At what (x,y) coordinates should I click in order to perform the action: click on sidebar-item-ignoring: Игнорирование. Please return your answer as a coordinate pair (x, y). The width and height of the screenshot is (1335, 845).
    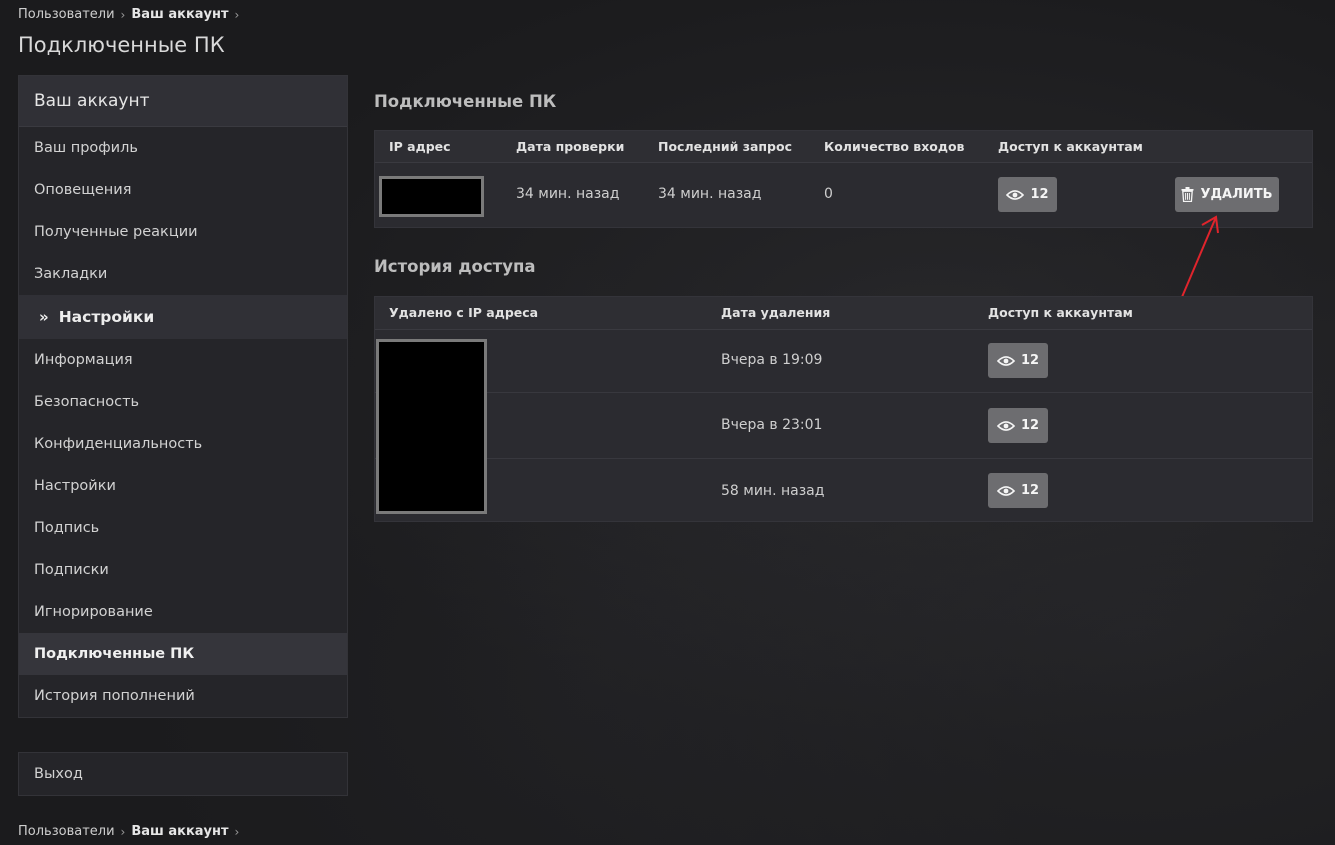
    Looking at the image, I should click on (183, 612).